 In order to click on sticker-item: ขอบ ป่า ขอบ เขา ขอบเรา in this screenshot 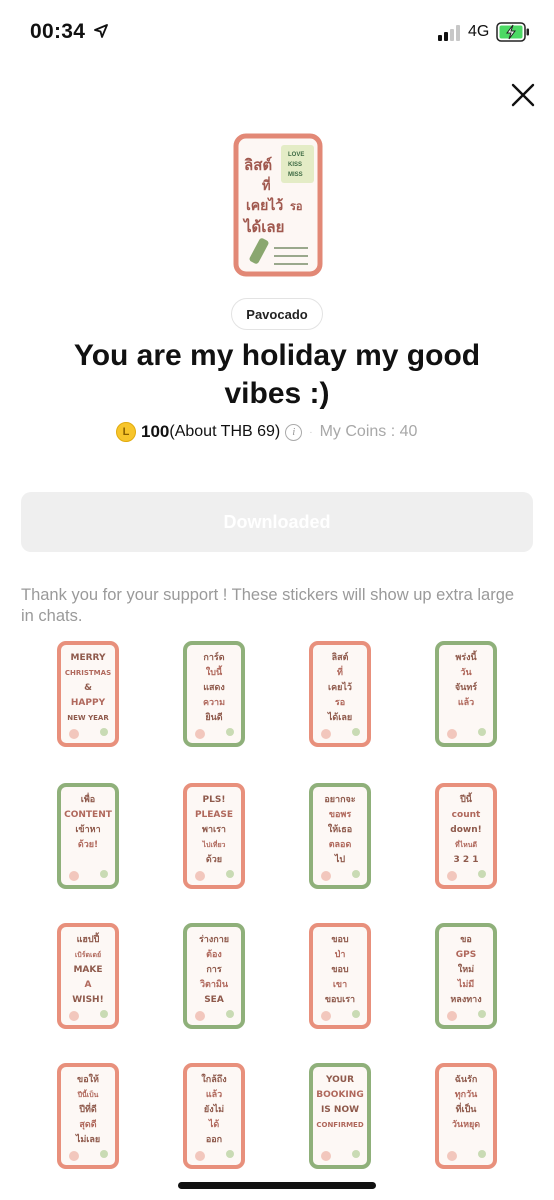, I will do `click(340, 976)`.